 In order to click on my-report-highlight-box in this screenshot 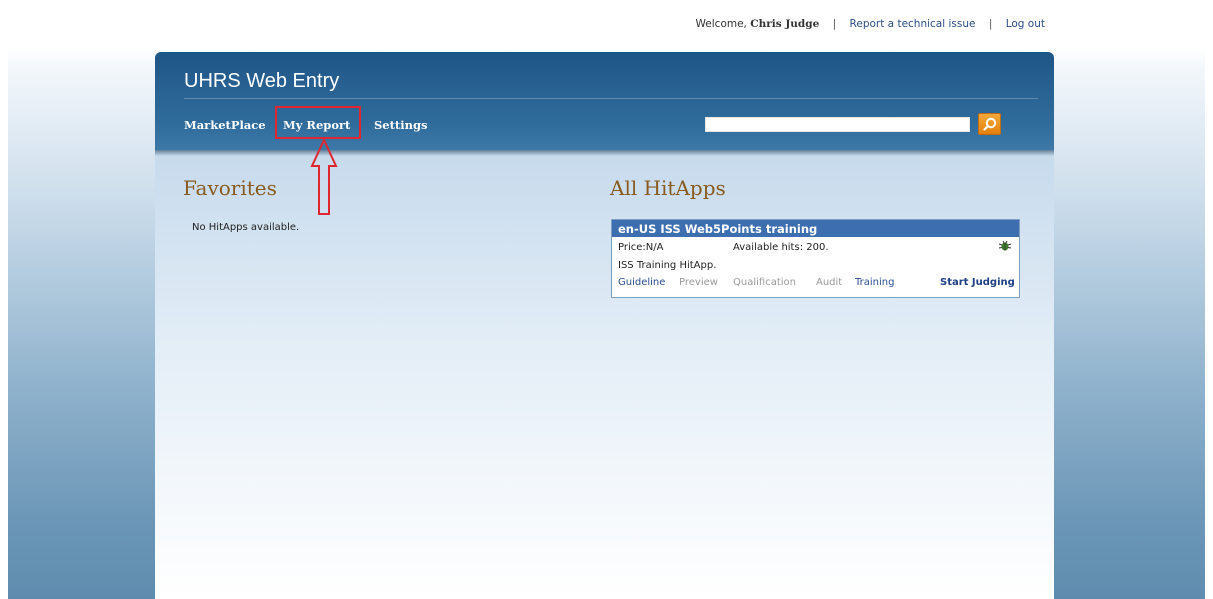, I will do `click(318, 122)`.